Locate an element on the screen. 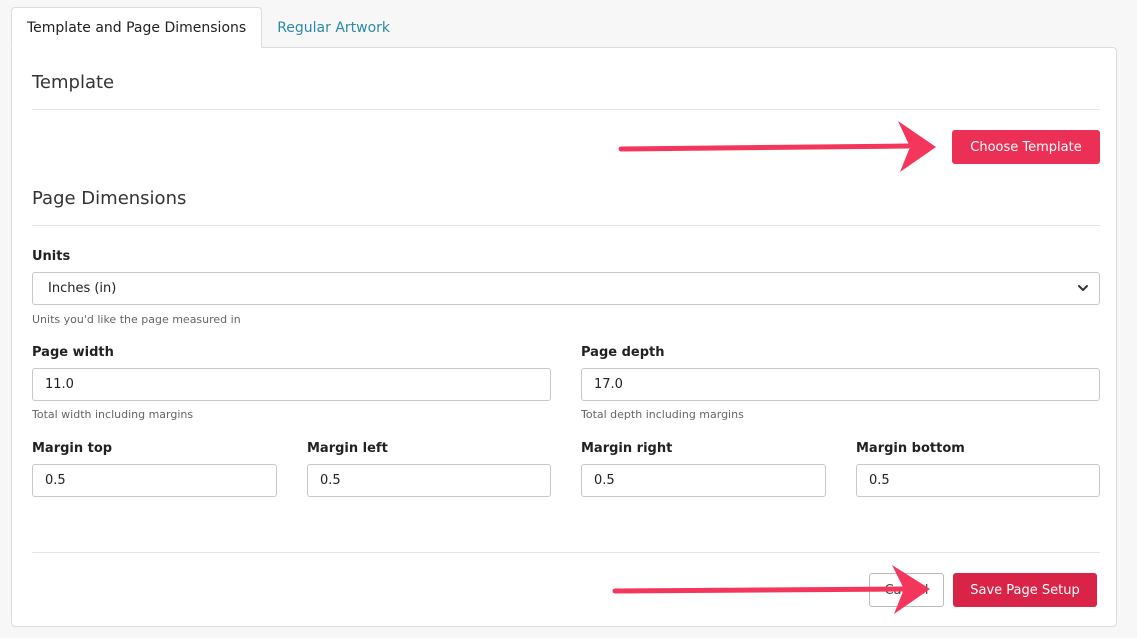  margin-bottom-label: Margin bottom is located at coordinates (910, 448).